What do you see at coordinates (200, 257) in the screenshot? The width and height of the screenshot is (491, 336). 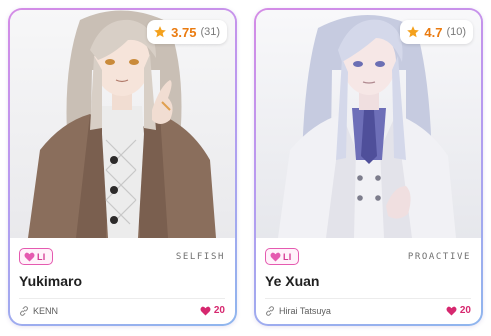 I see `personality-trait: SELFISH` at bounding box center [200, 257].